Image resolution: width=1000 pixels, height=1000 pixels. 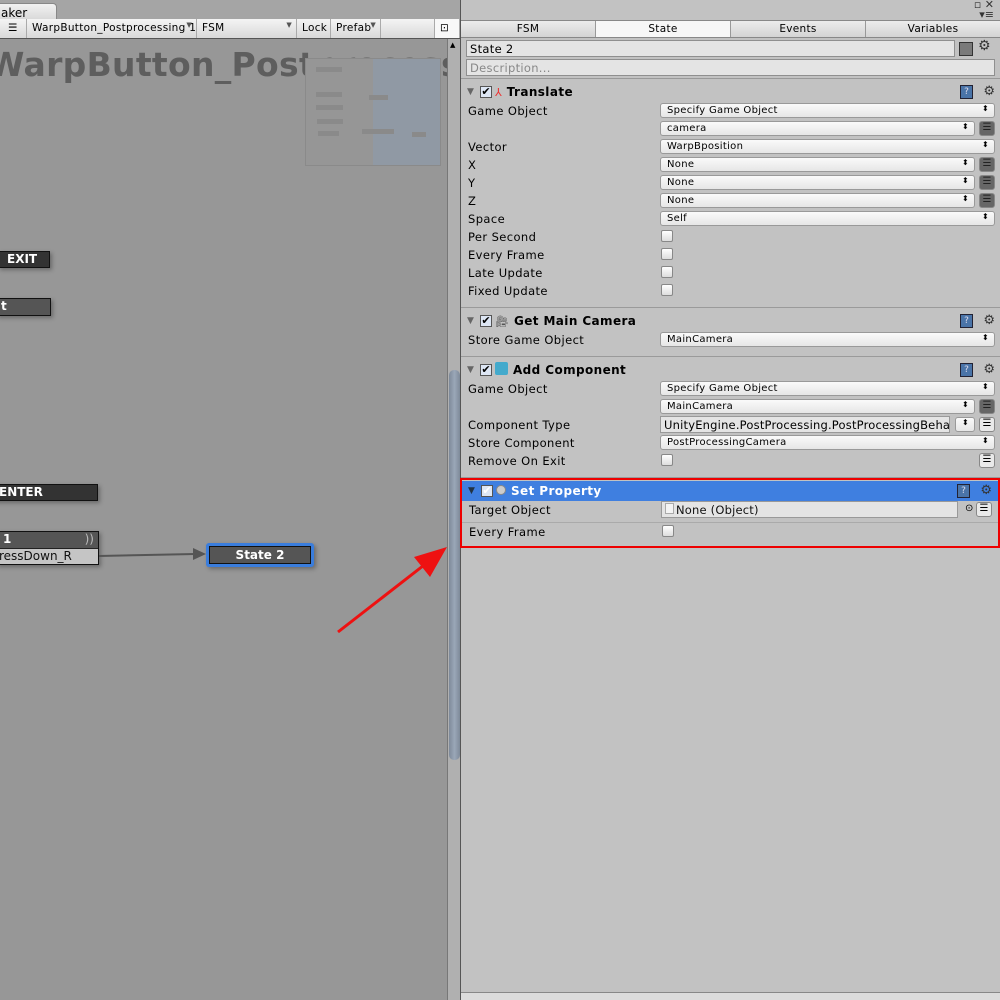 I want to click on value-dropdown: camera ⬍, so click(x=817, y=128).